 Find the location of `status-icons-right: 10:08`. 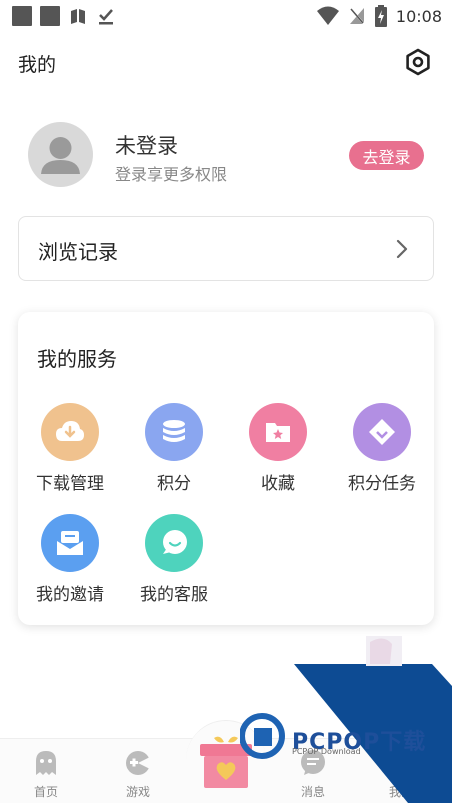

status-icons-right: 10:08 is located at coordinates (379, 16).